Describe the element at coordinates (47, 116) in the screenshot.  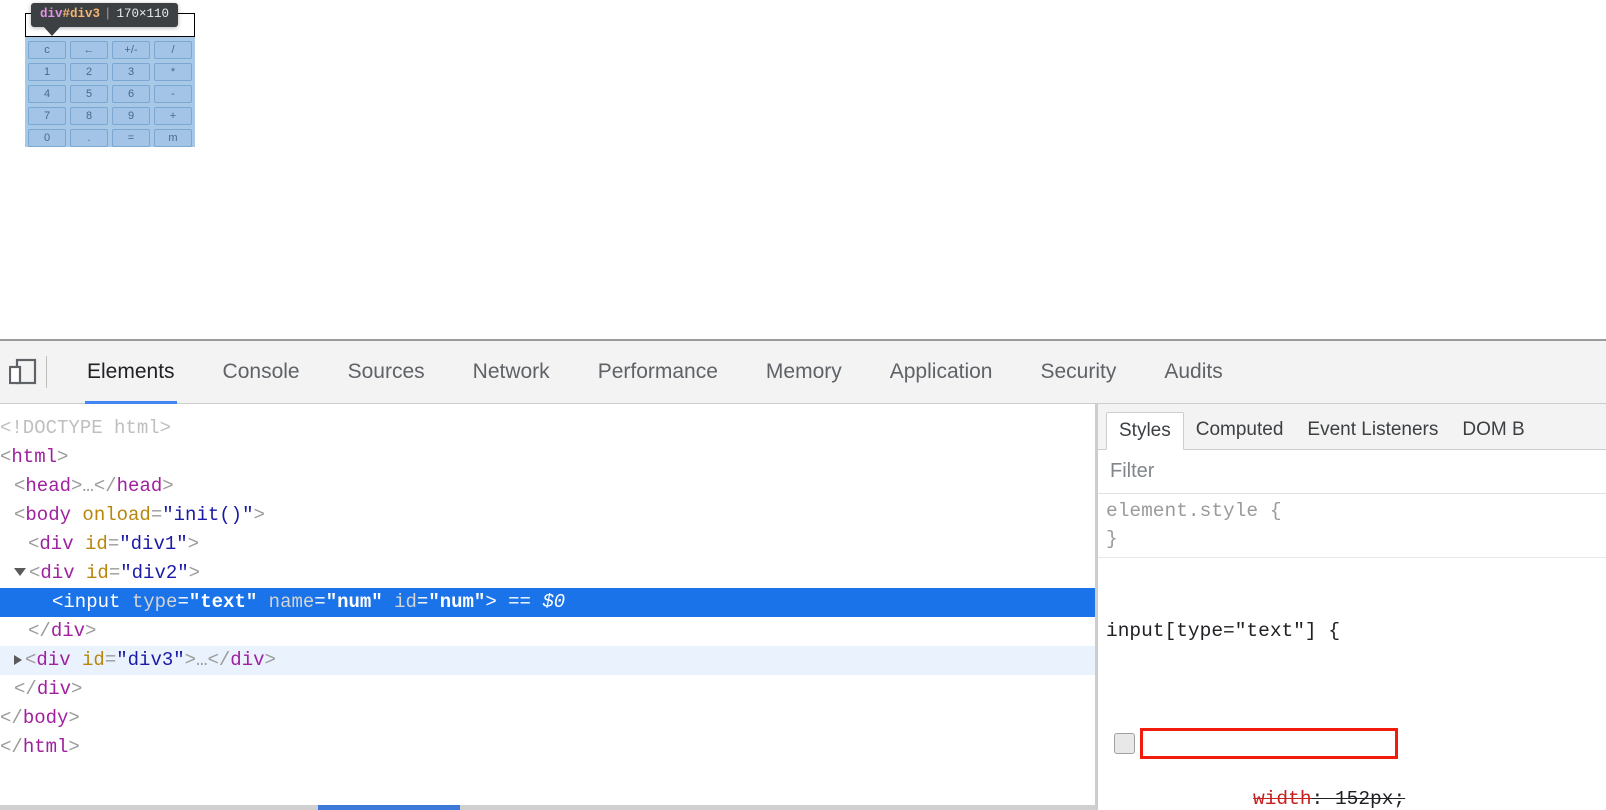
I see `calc-key-7: 7` at that location.